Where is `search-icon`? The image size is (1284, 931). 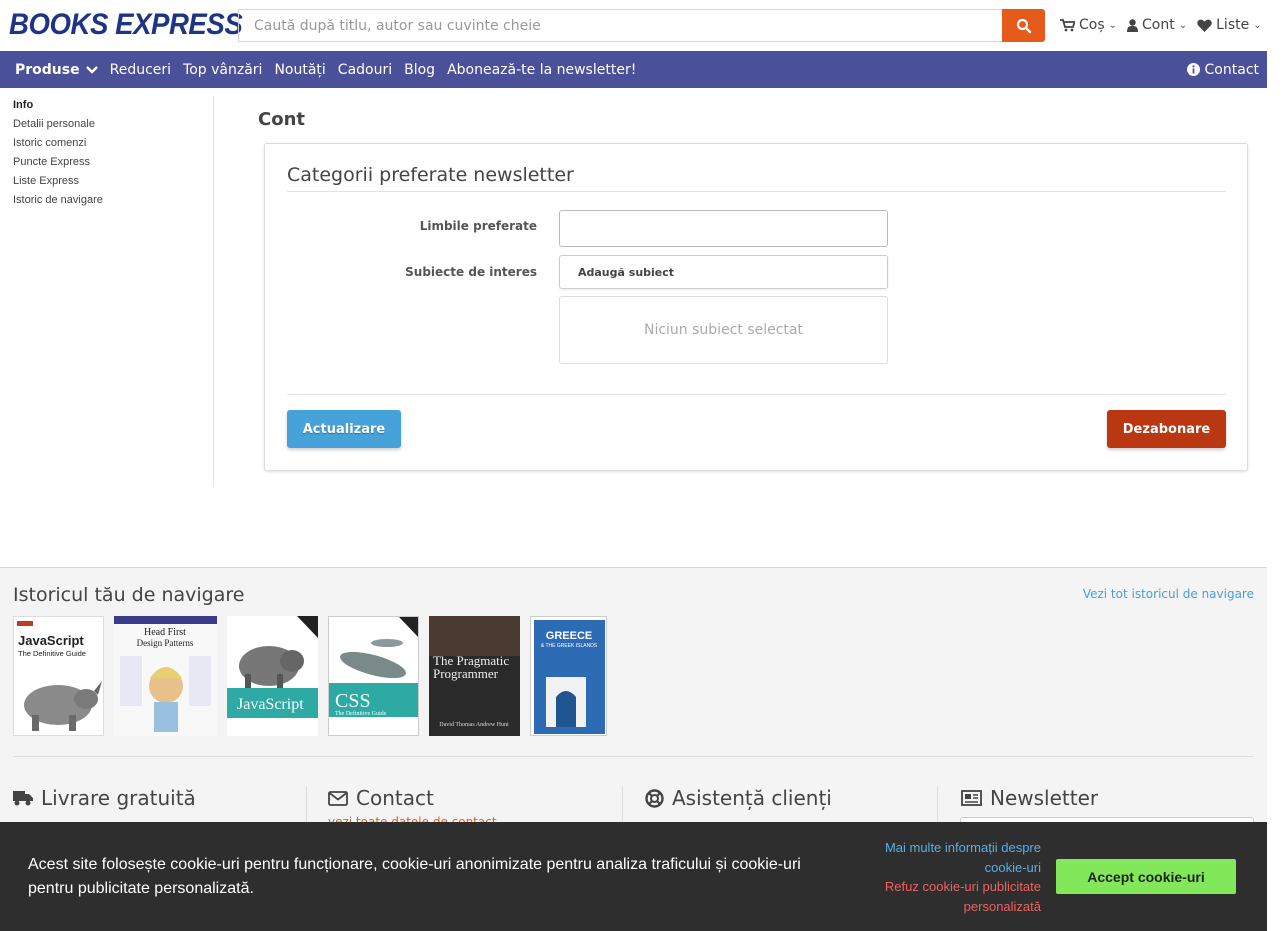 search-icon is located at coordinates (1023, 25).